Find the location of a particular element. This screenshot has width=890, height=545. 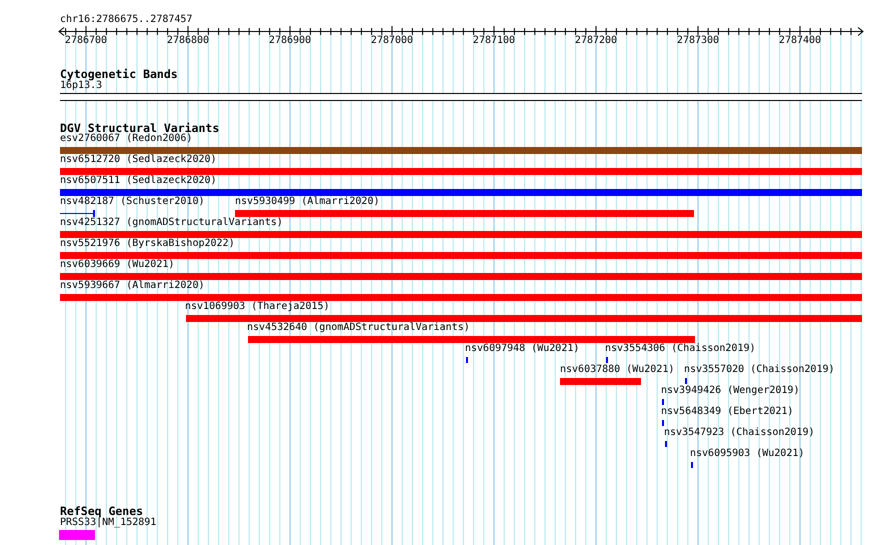

ruler-label: 2786700 is located at coordinates (86, 40).